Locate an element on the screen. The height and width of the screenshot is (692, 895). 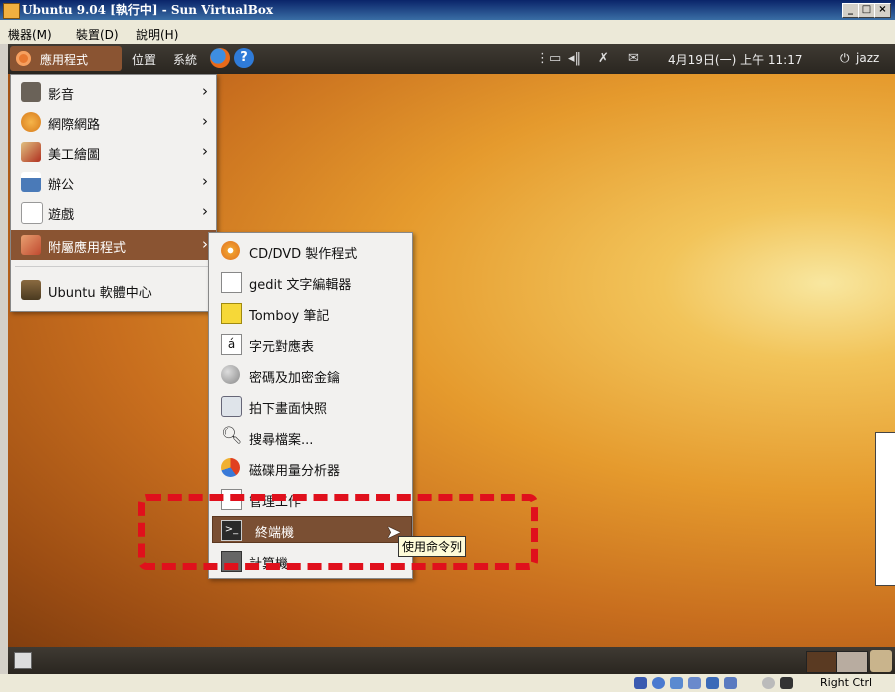
software-center-icon is located at coordinates (31, 290).